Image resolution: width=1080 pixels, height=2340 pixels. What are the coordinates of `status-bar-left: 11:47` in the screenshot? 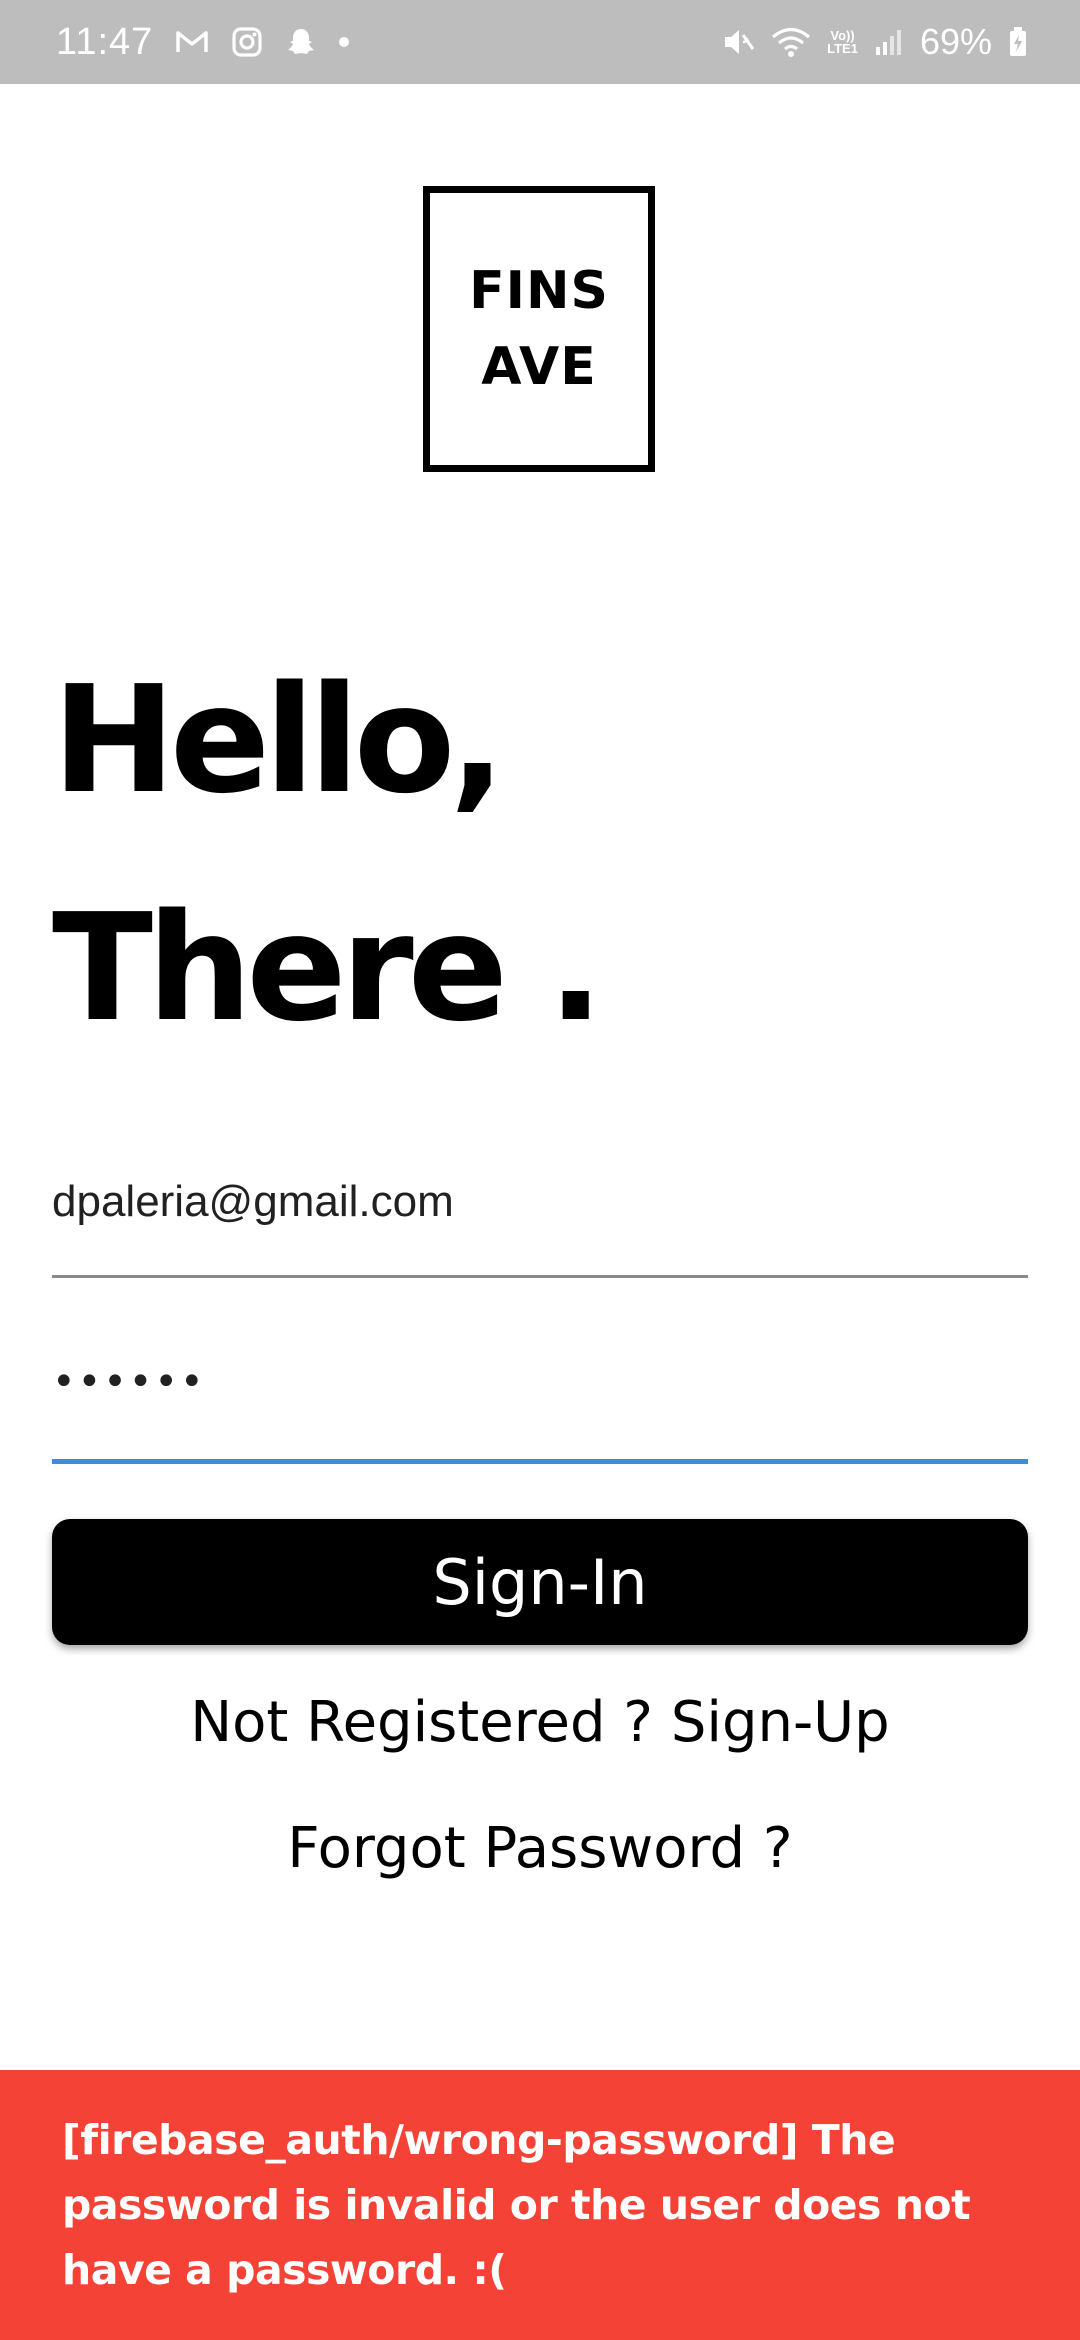 It's located at (203, 42).